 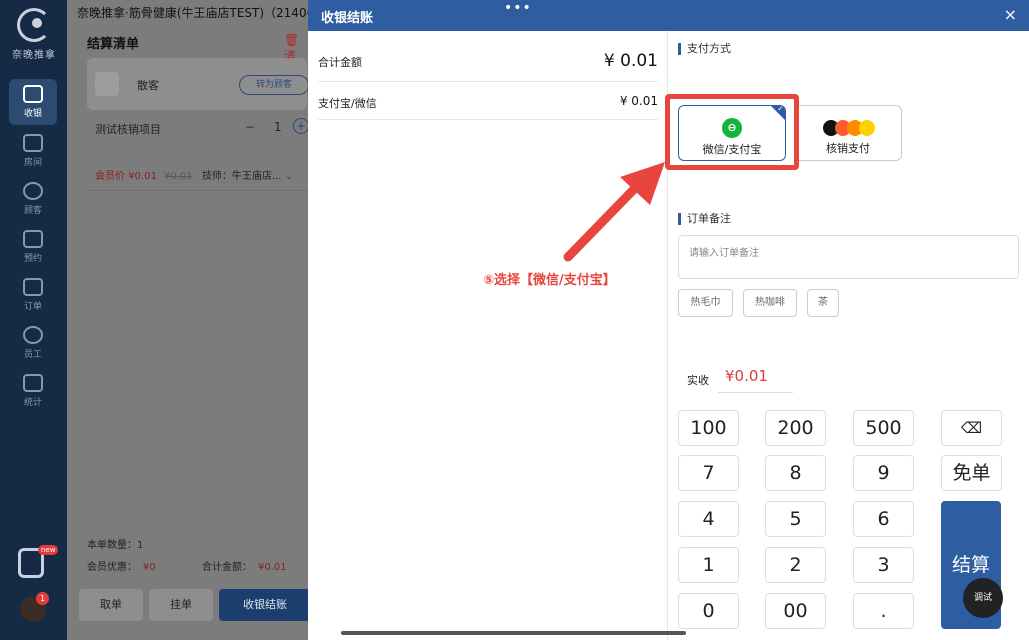 What do you see at coordinates (983, 598) in the screenshot?
I see `debug-button: 调试` at bounding box center [983, 598].